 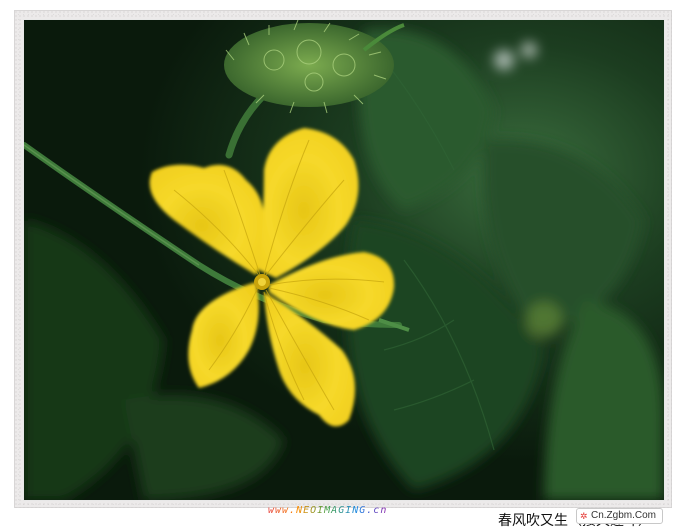 I want to click on flower-stamen, so click(x=262, y=282).